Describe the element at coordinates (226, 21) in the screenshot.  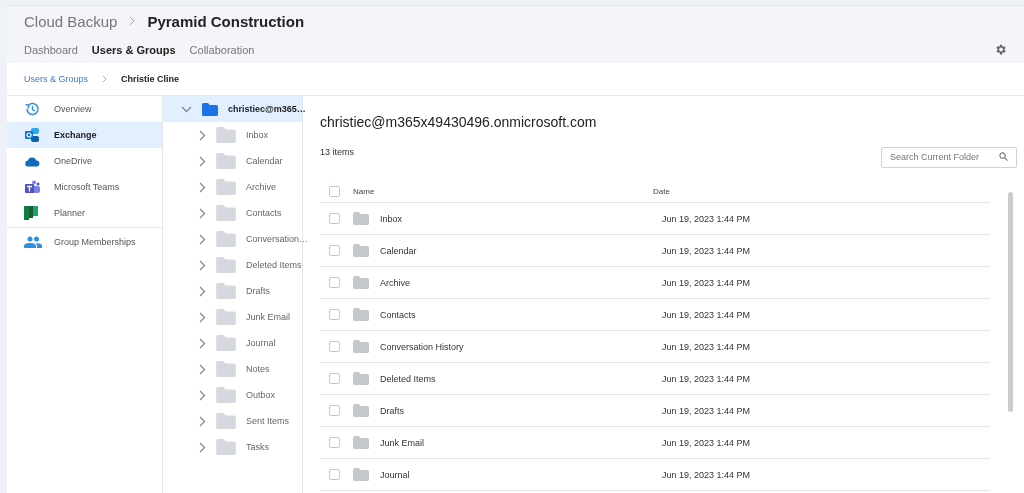
I see `page-title: Pyramid Construction` at that location.